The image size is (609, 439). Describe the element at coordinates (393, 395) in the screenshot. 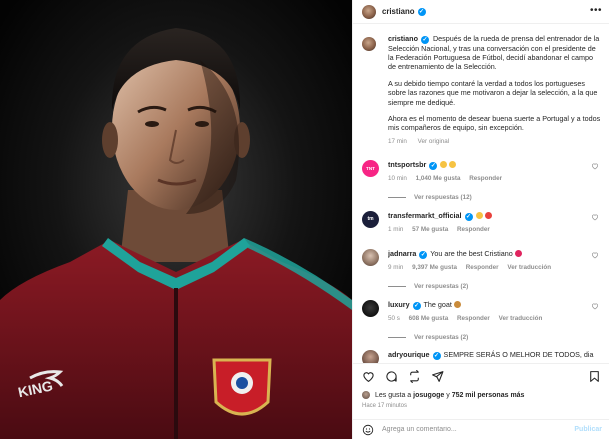

I see `likes-prefix: Les gusta a` at that location.